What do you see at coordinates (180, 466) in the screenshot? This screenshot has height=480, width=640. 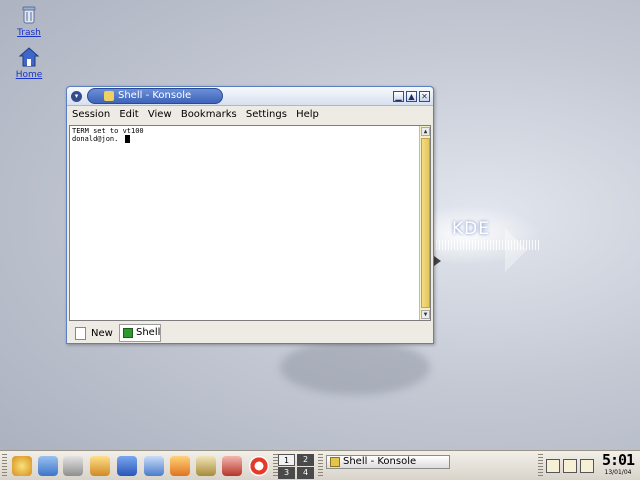 I see `kmail-icon` at bounding box center [180, 466].